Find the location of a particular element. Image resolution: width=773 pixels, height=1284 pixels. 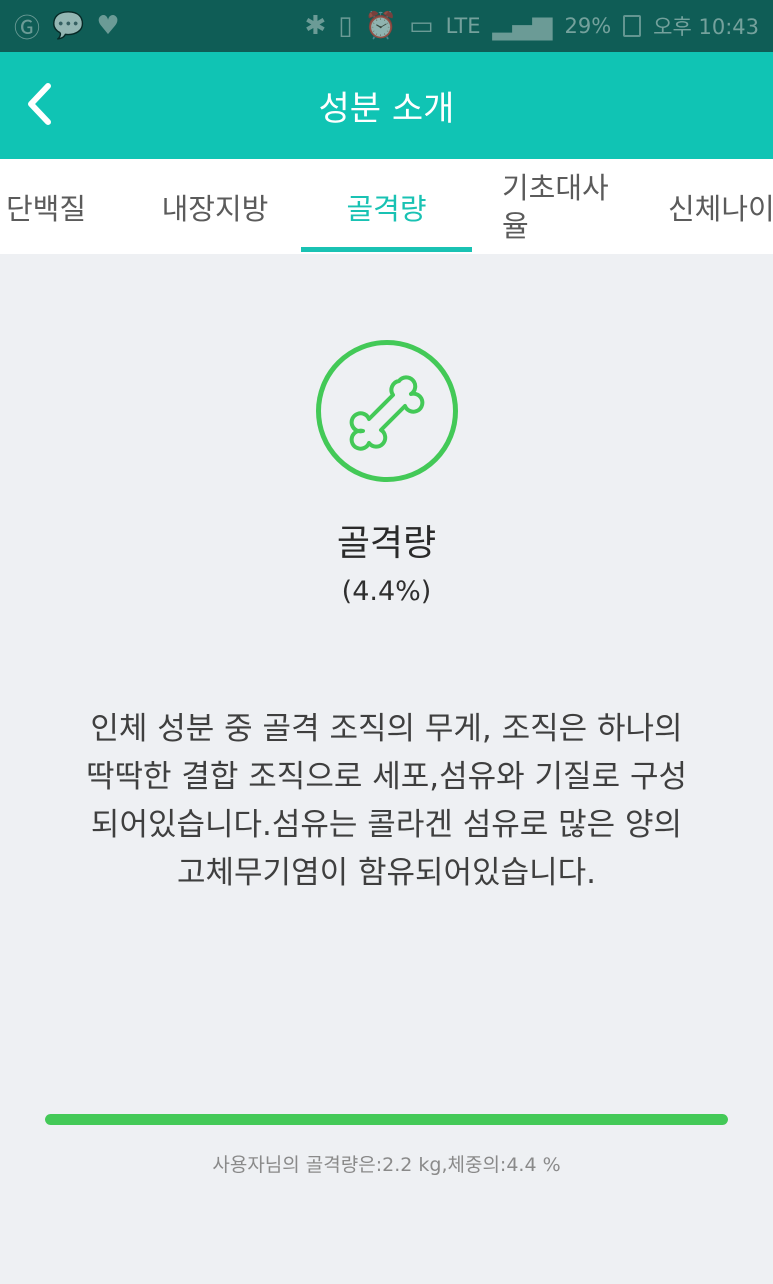

battery-icon is located at coordinates (632, 26).